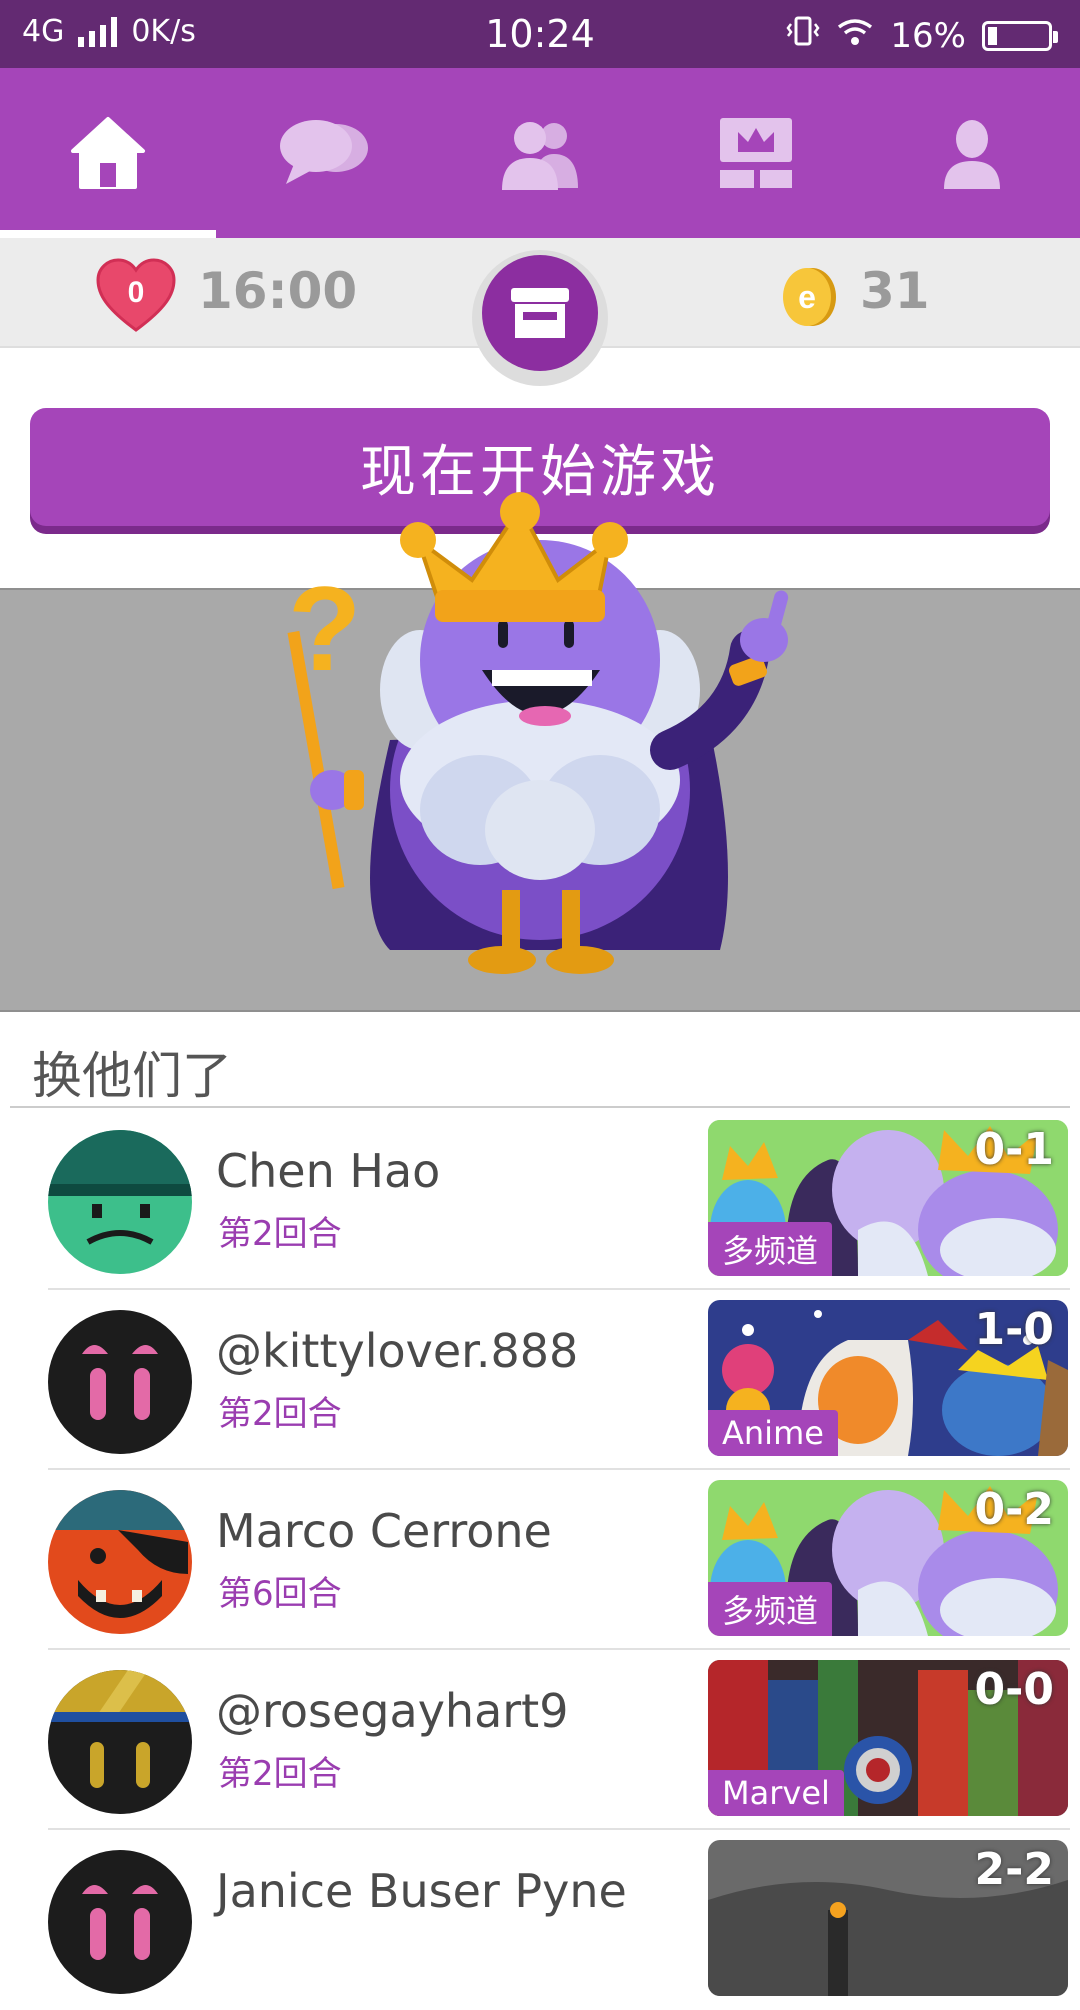  I want to click on category-label: Anime, so click(773, 1433).